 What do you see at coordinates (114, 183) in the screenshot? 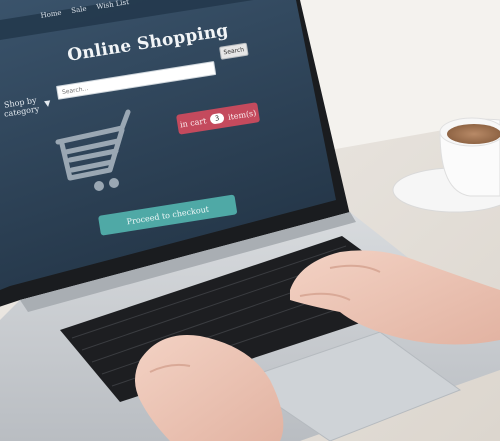
I see `cart-wheel-right` at bounding box center [114, 183].